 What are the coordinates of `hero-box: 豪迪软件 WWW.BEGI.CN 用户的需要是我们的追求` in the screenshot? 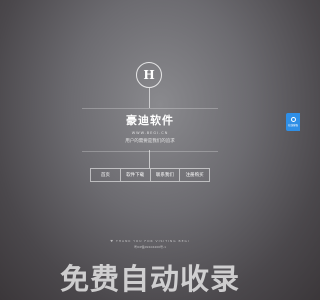 It's located at (150, 130).